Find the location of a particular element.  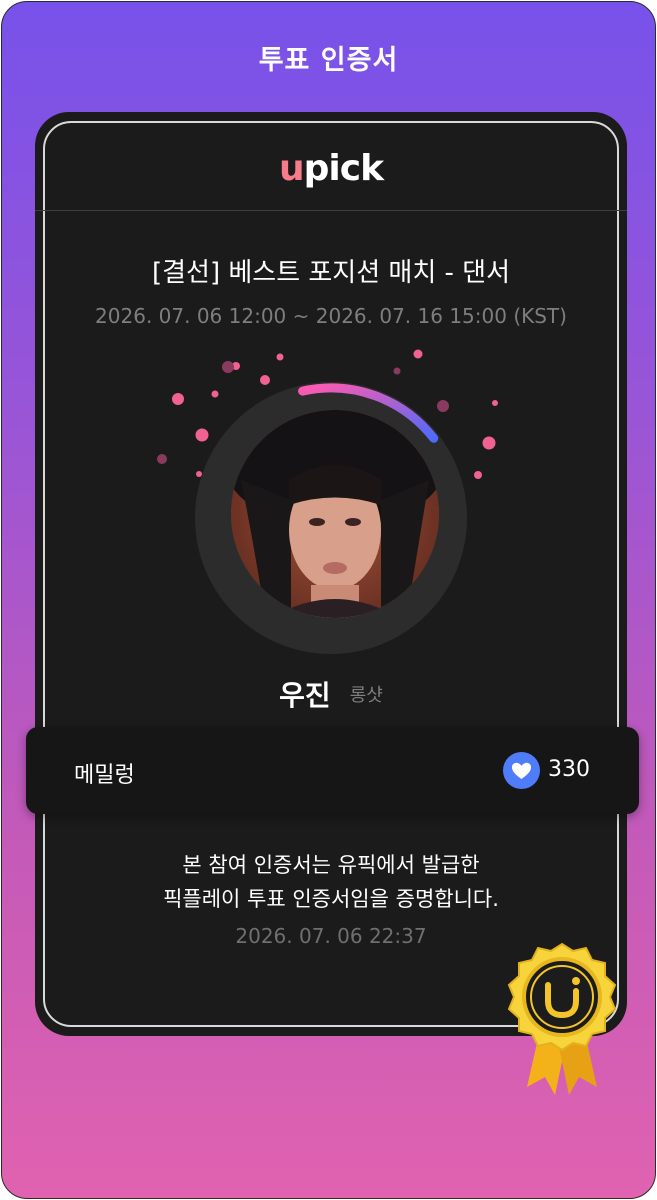

certificate-line: 본 참여 인증서는 유픽에서 발급한 is located at coordinates (331, 865).